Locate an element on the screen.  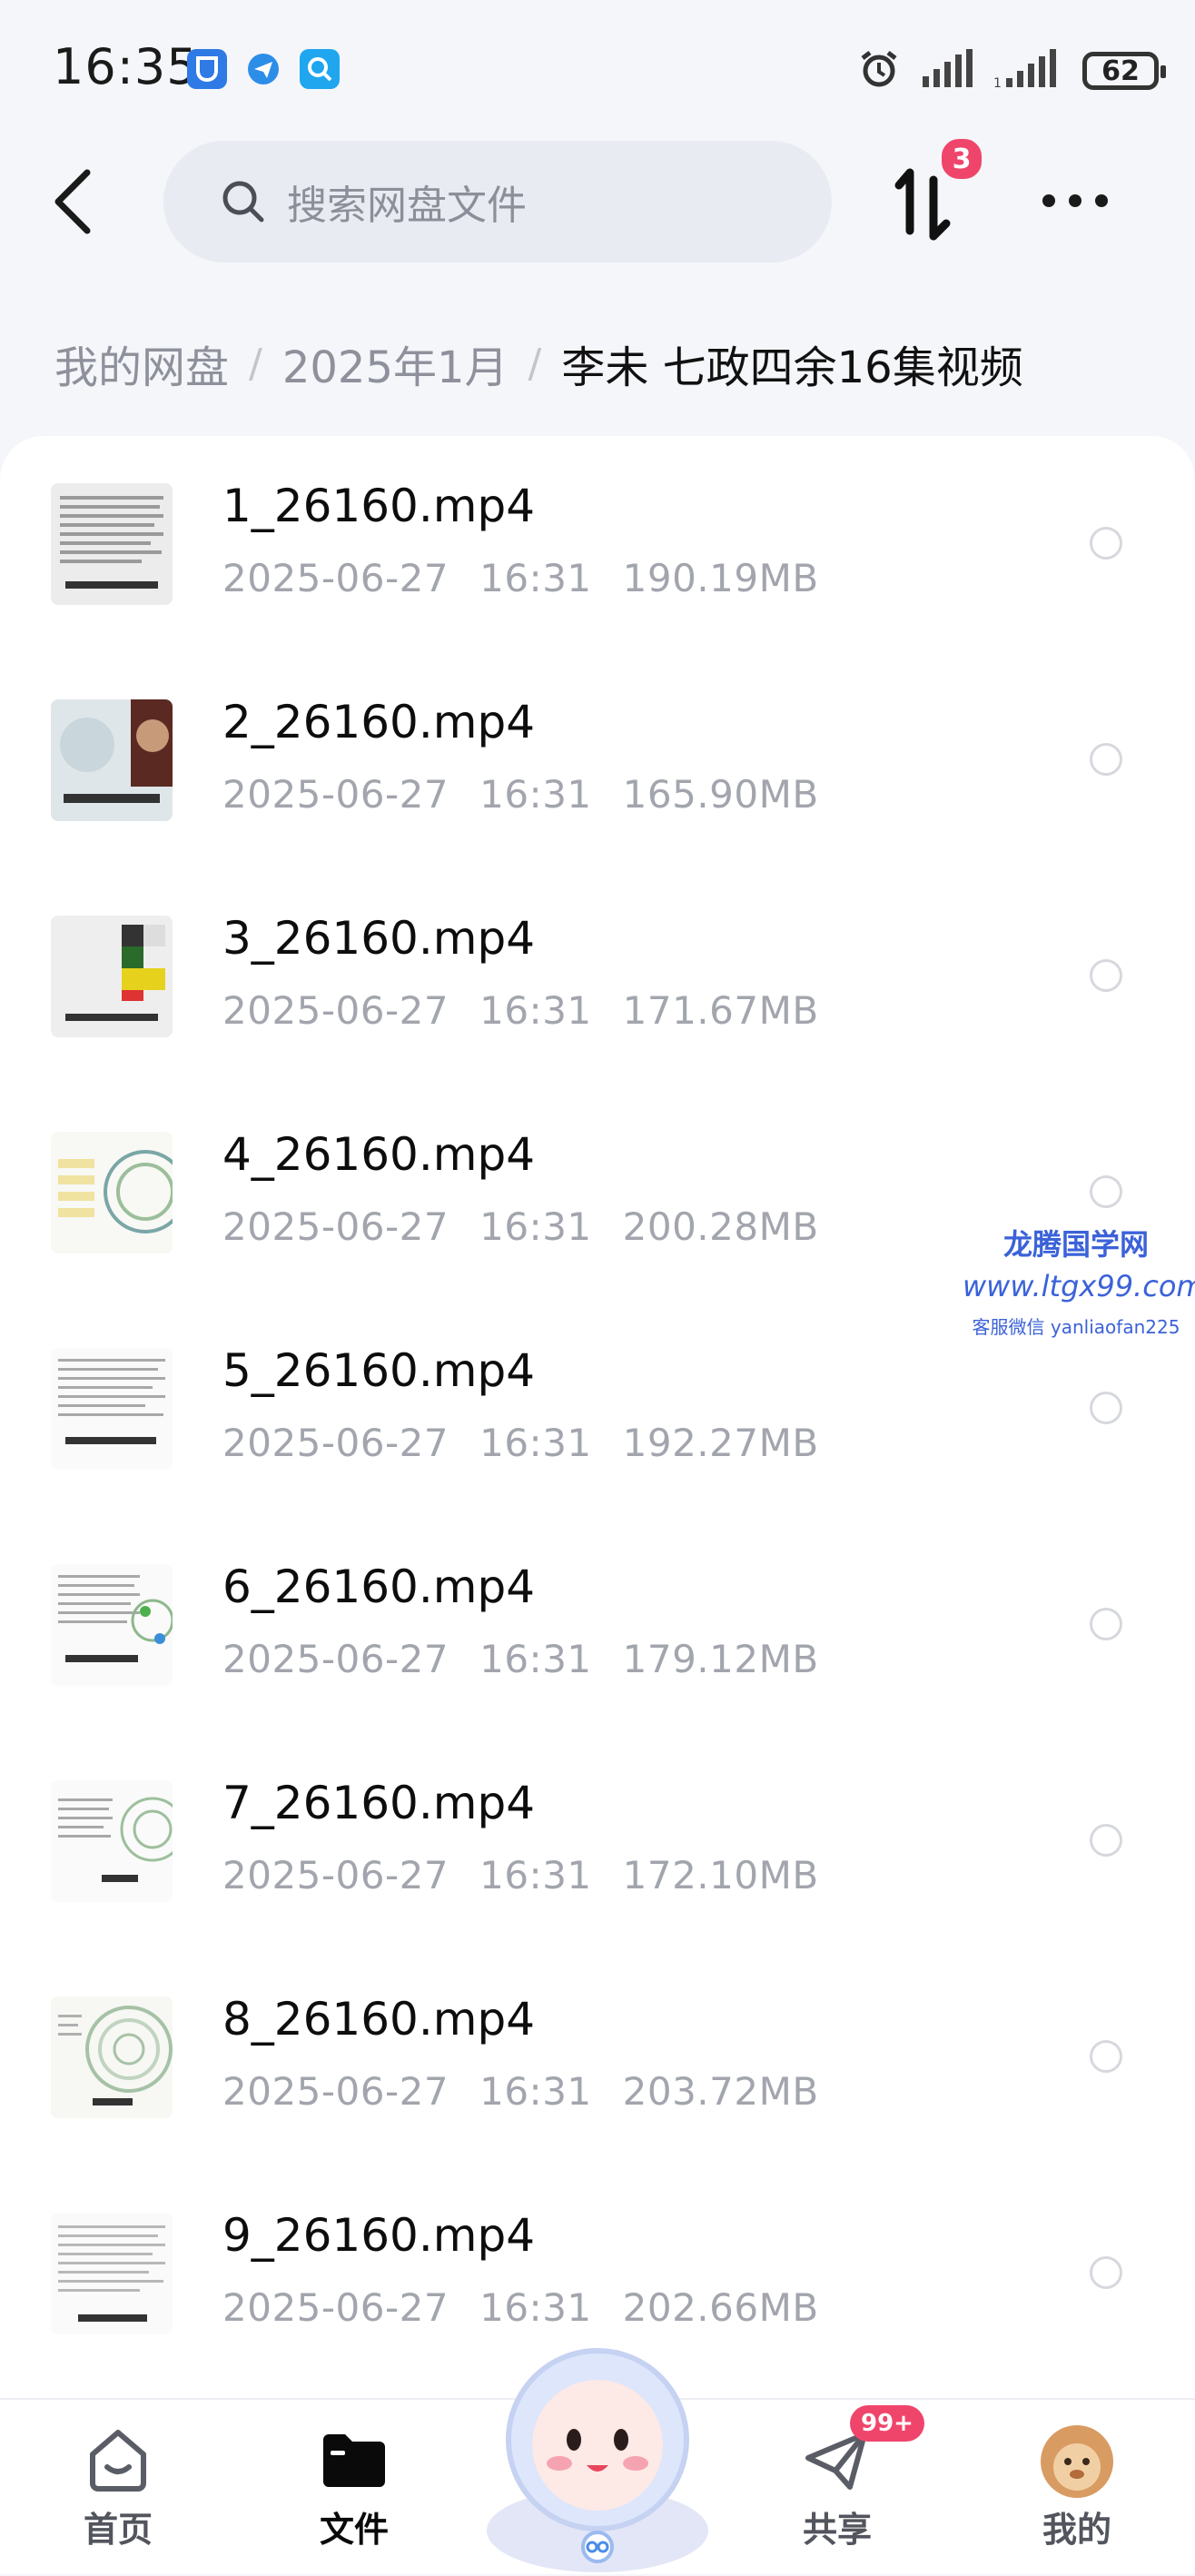
tab-share: 99+ 共享 is located at coordinates (840, 2487).